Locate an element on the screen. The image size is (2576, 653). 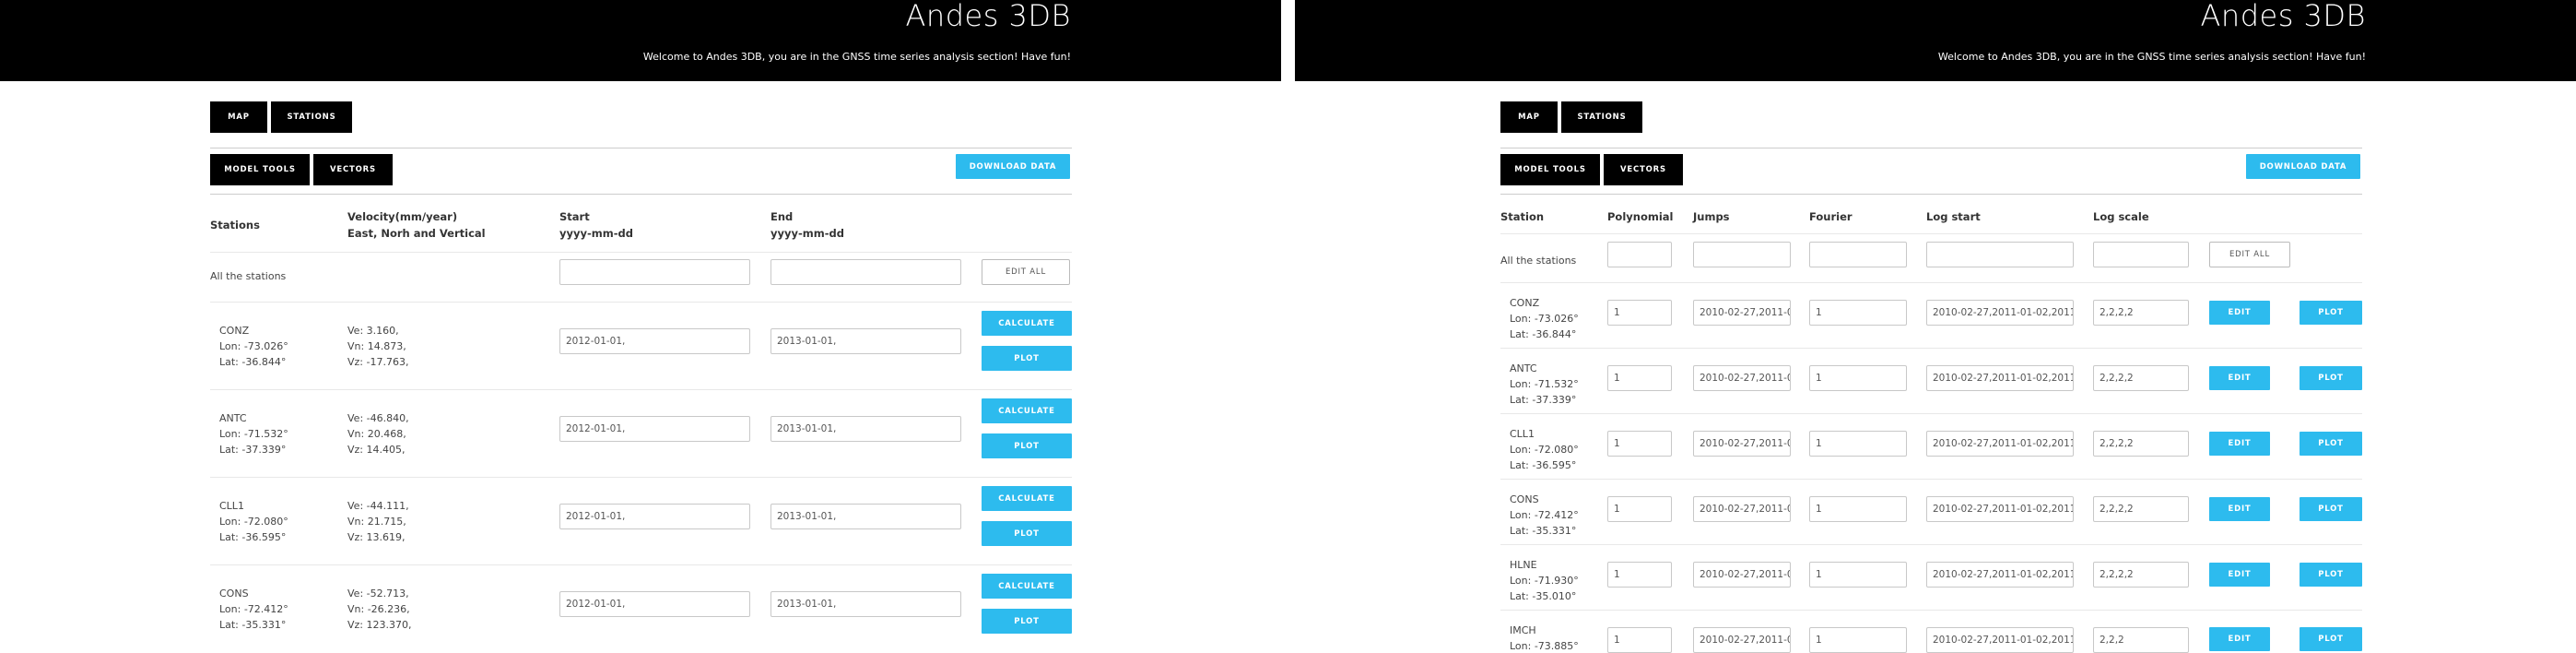
all-stations-label: All the stations is located at coordinates (1538, 261).